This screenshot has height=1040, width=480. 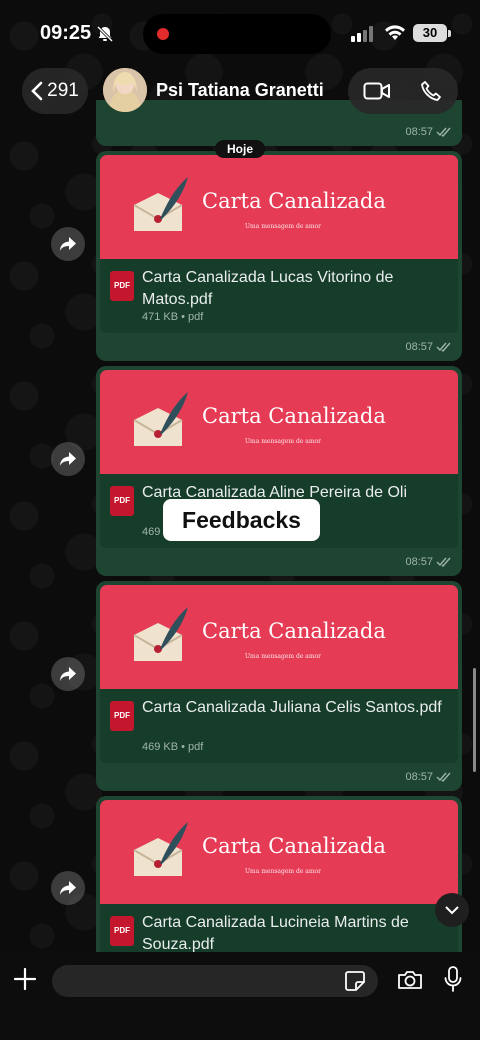 I want to click on dynamic-island, so click(x=237, y=34).